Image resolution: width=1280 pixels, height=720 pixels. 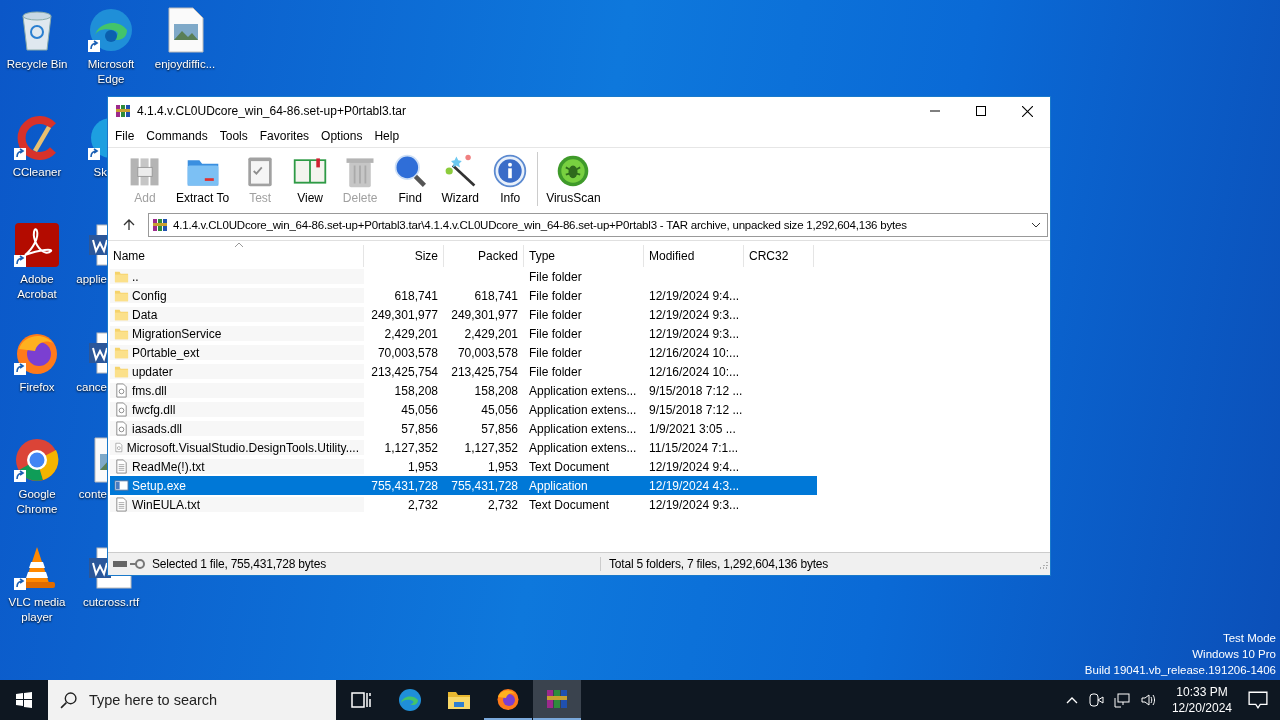 What do you see at coordinates (37, 172) in the screenshot?
I see `desktop-icon-label: CCleaner` at bounding box center [37, 172].